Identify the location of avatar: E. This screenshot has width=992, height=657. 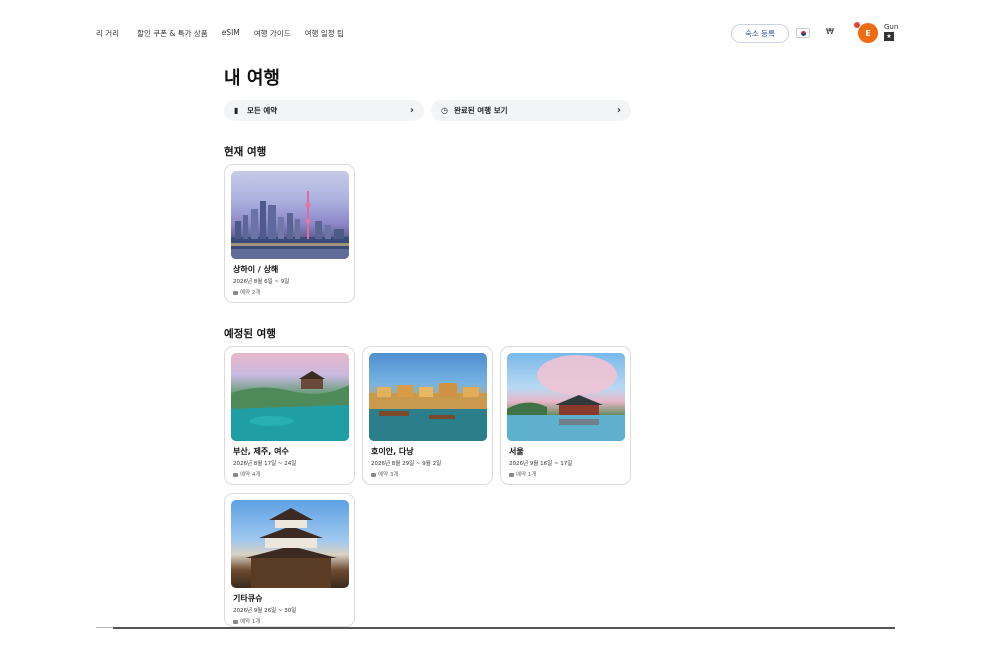
(868, 33).